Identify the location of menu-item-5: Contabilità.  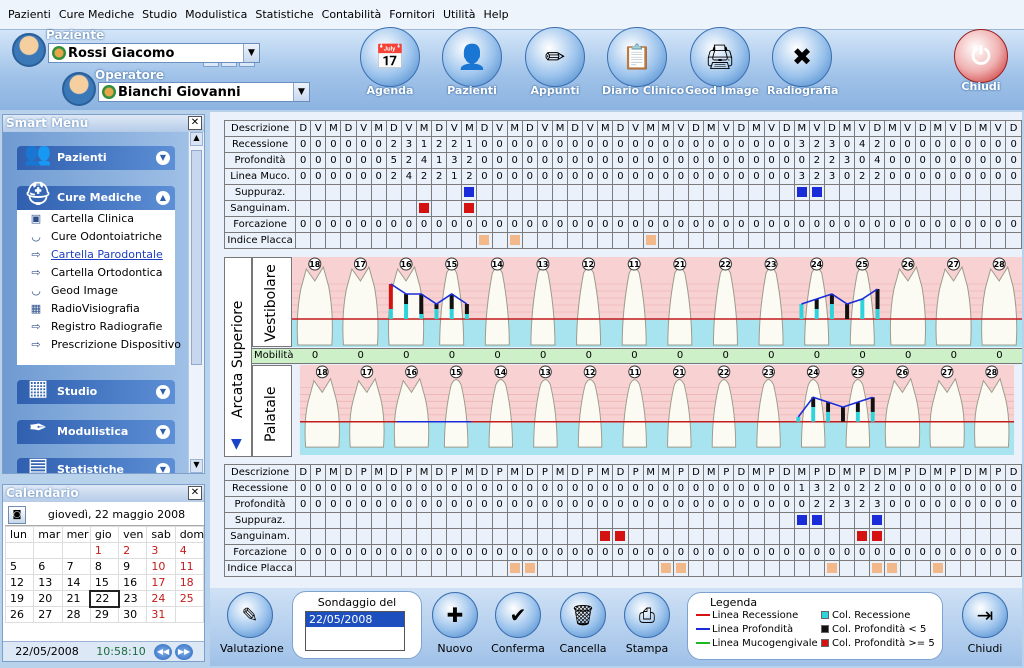
(352, 14).